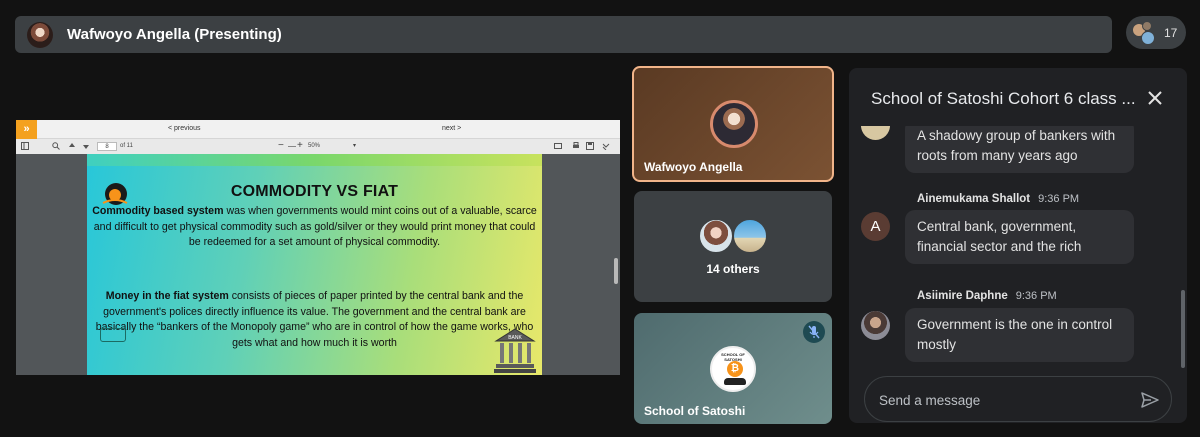 Image resolution: width=1200 pixels, height=437 pixels. I want to click on participant-count: 17, so click(1171, 32).